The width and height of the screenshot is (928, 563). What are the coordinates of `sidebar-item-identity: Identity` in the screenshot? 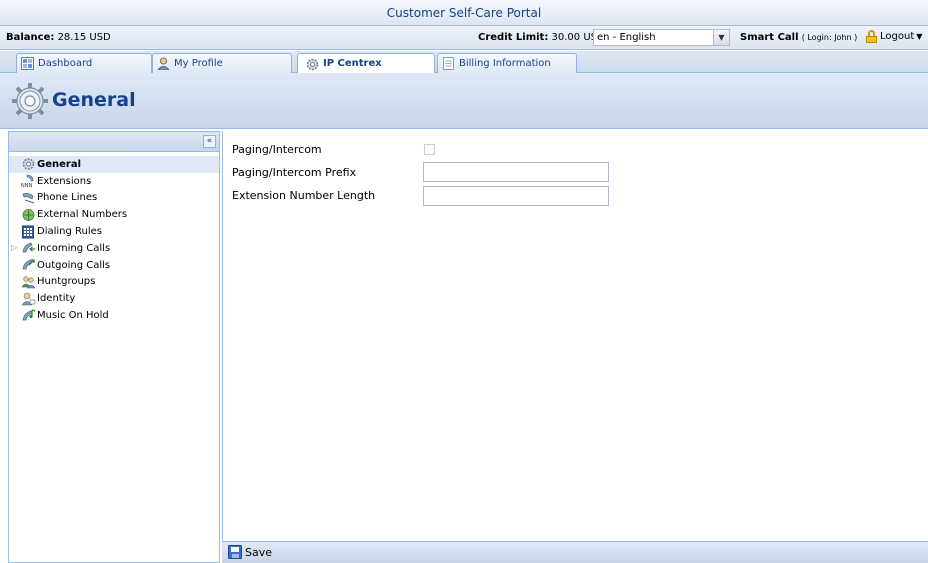 It's located at (114, 298).